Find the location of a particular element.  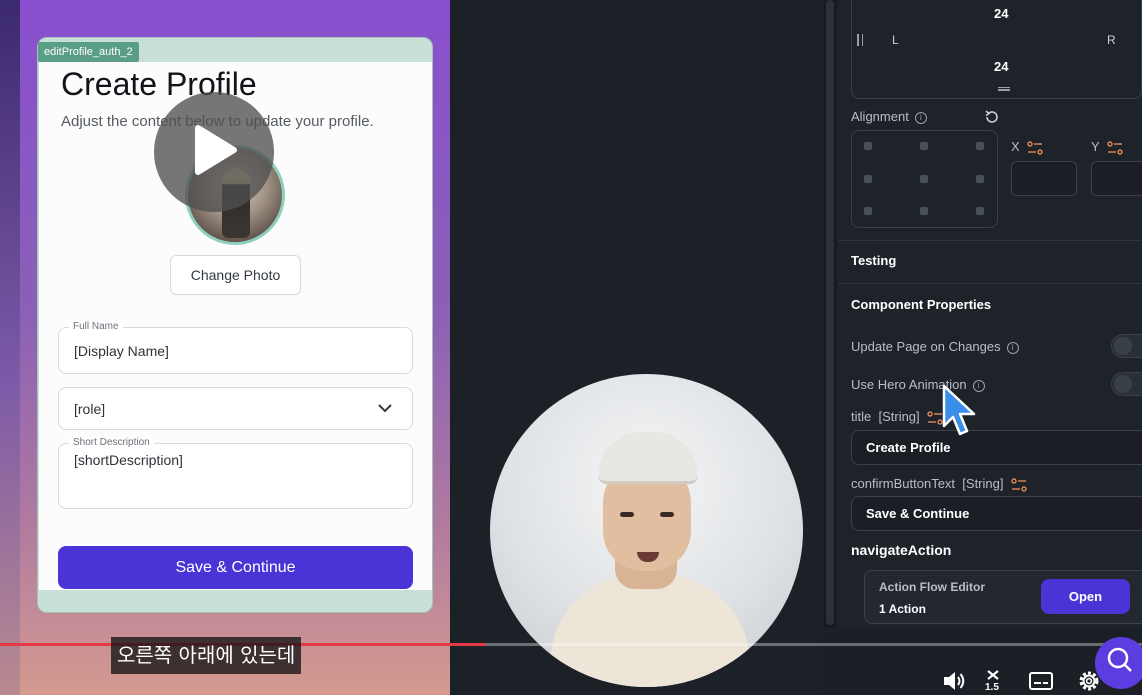

full-name-value: [Display Name] is located at coordinates (121, 351).